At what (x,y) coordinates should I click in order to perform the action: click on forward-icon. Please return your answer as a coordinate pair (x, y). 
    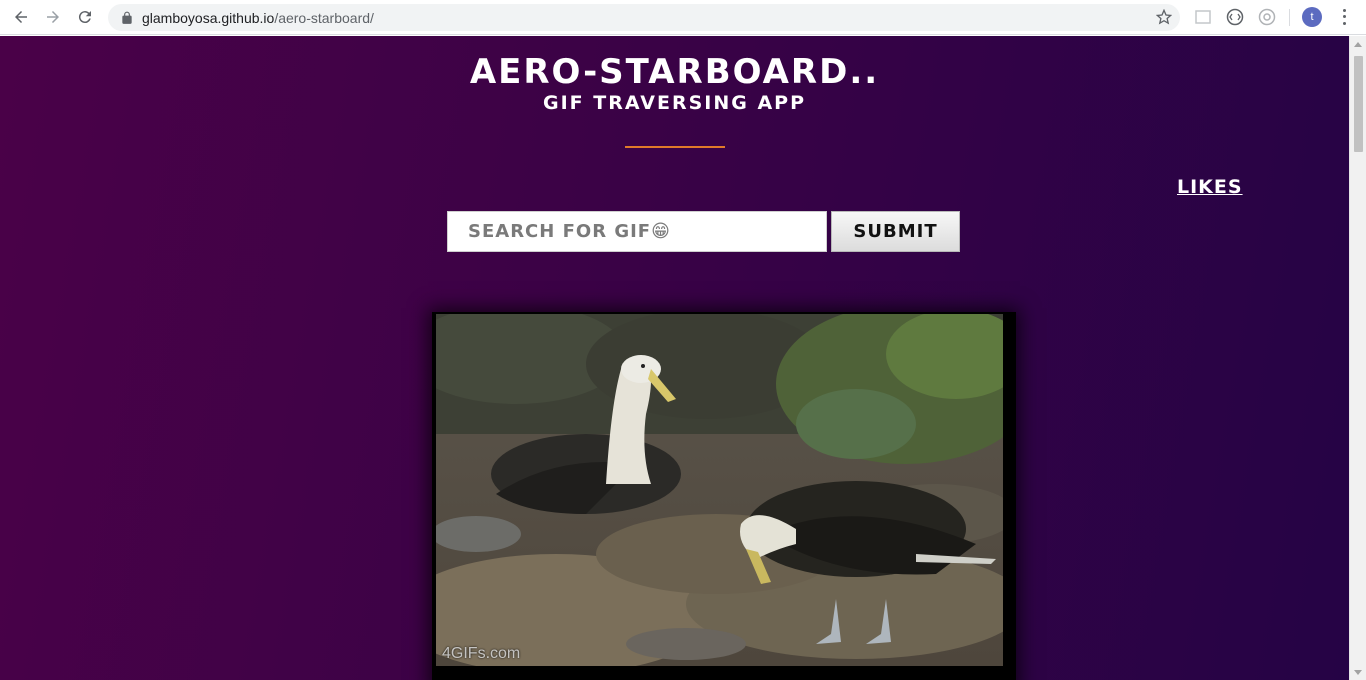
    Looking at the image, I should click on (53, 17).